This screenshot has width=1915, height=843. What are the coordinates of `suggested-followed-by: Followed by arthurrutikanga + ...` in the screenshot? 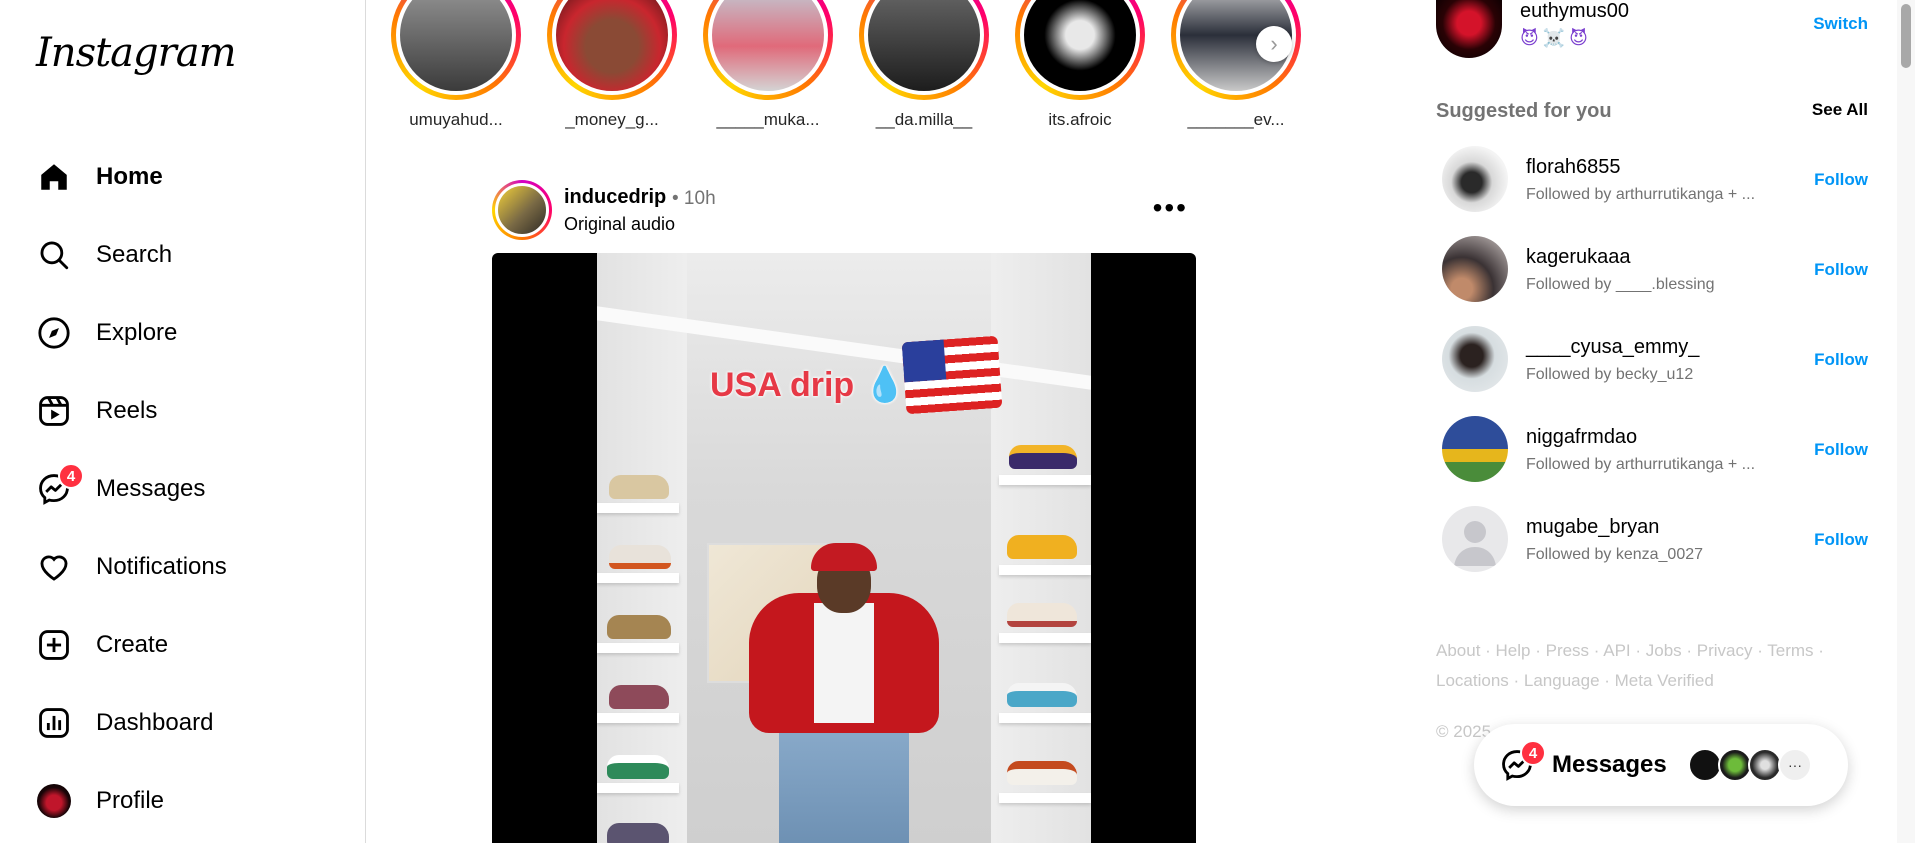 It's located at (1641, 194).